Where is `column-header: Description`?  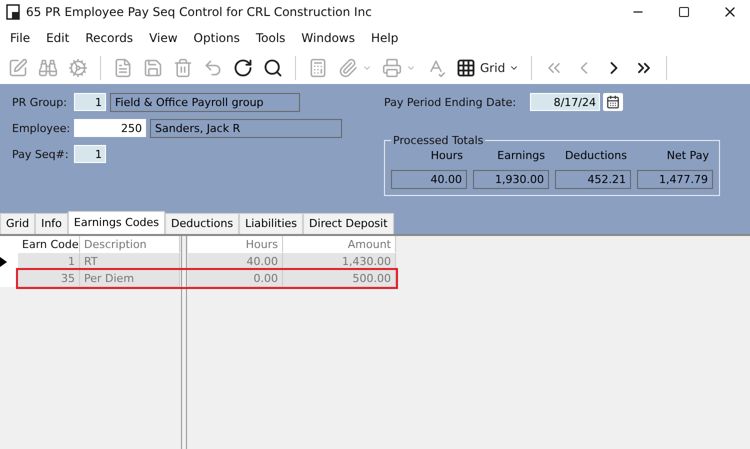 column-header: Description is located at coordinates (130, 244).